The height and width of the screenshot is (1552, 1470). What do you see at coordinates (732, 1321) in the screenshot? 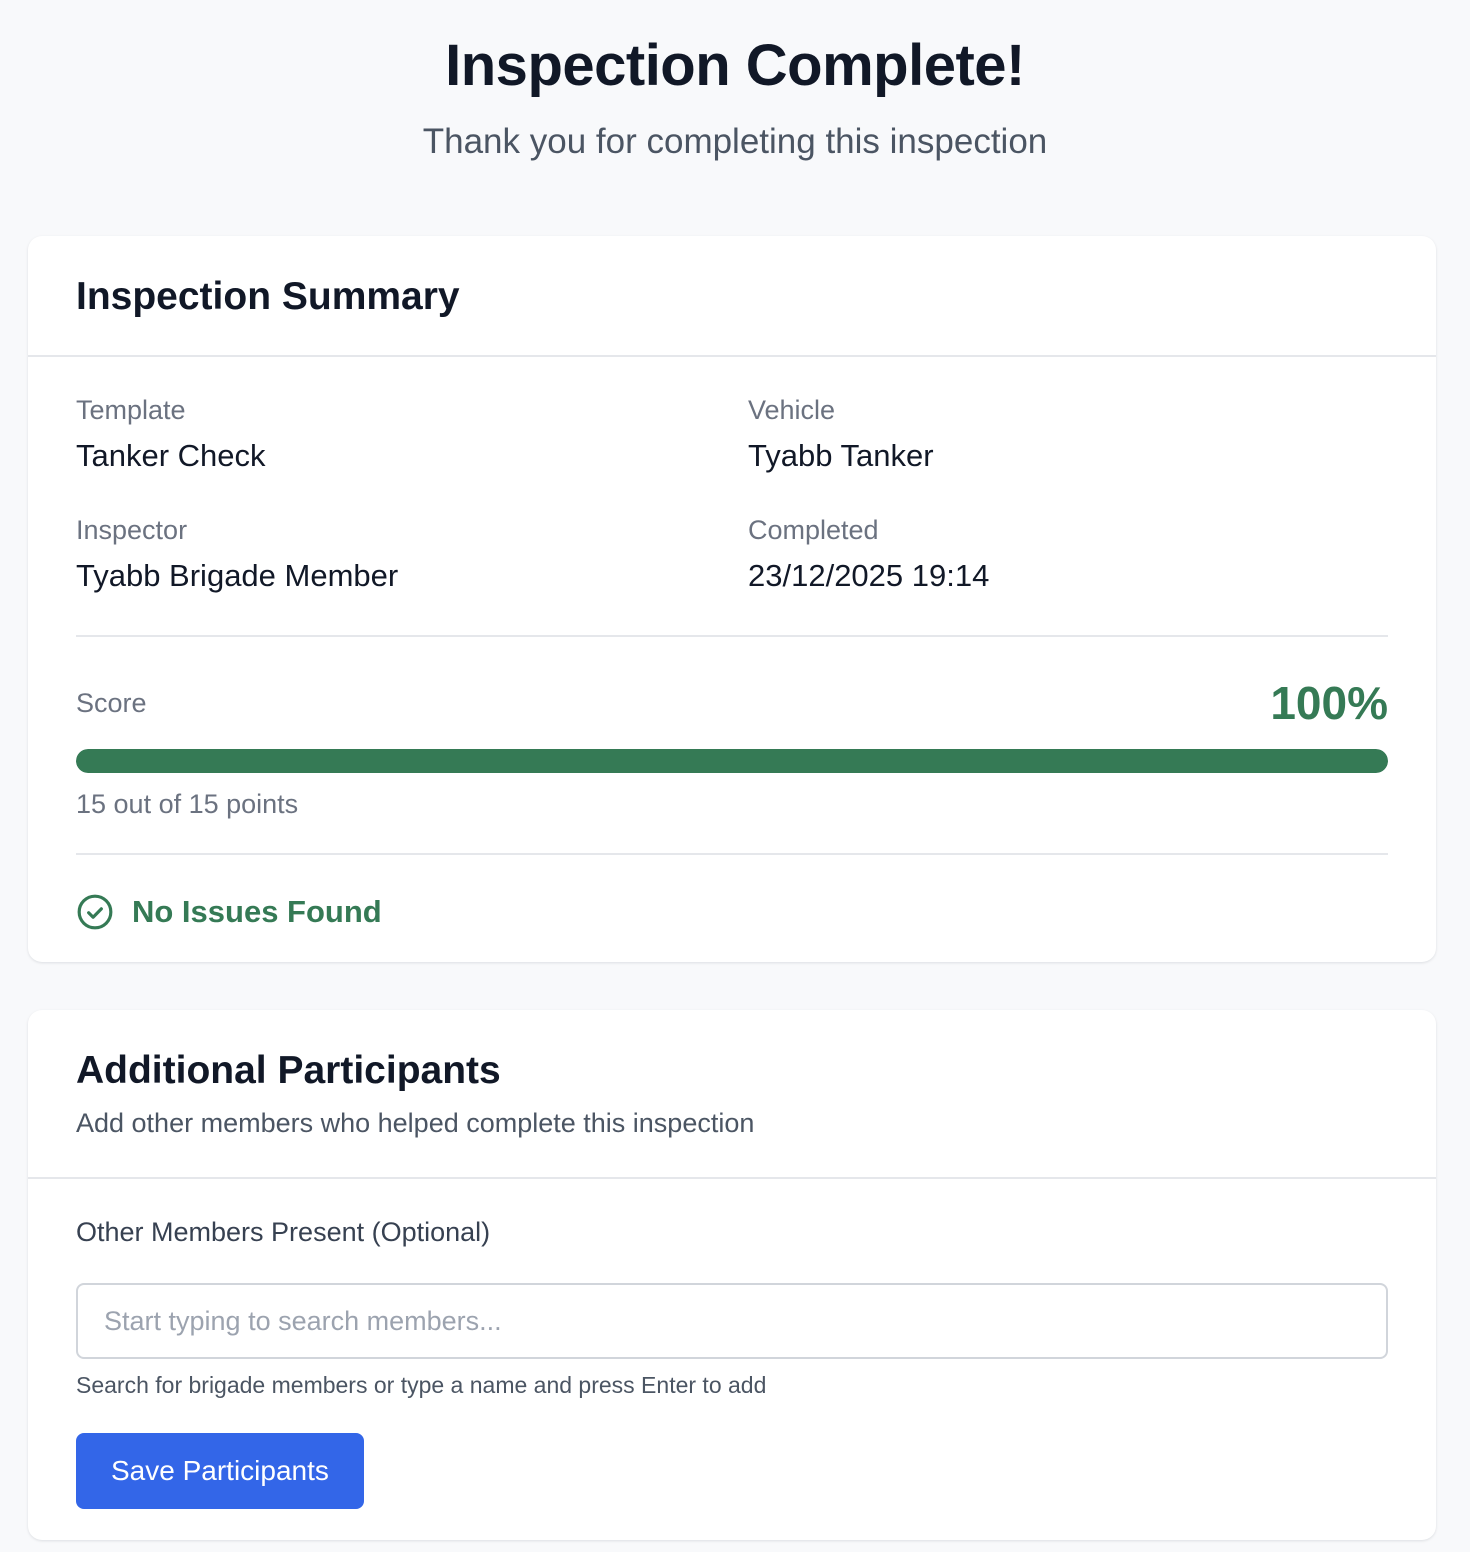
I see `member-search-input` at bounding box center [732, 1321].